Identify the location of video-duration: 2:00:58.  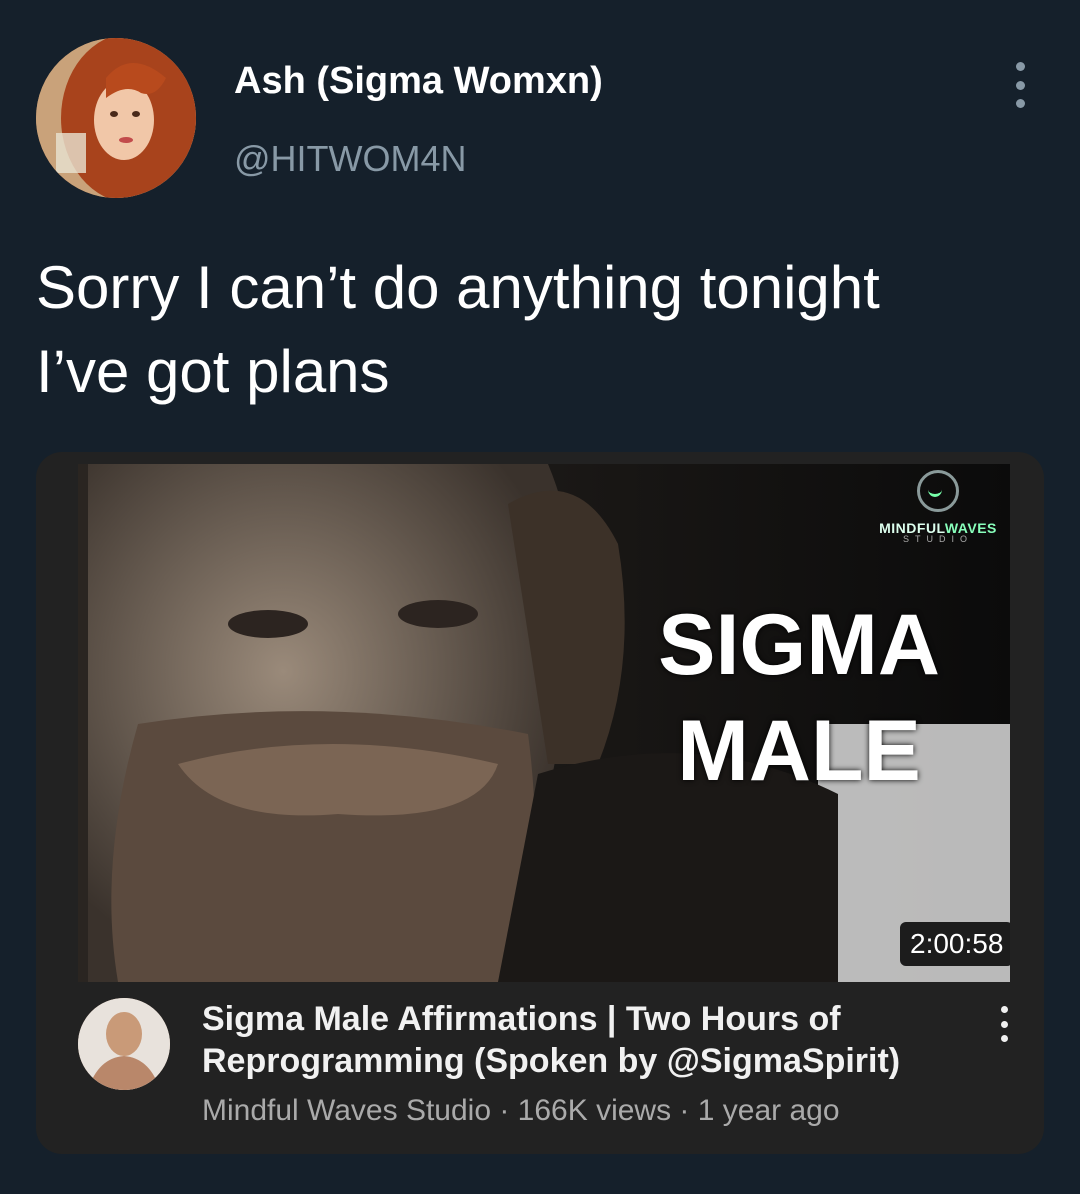
(955, 944).